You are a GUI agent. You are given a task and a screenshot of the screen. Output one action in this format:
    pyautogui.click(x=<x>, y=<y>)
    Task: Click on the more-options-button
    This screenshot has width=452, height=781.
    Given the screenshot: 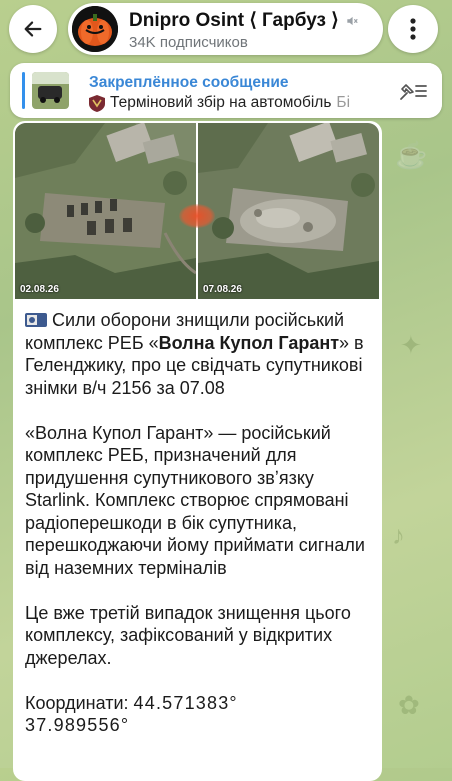 What is the action you would take?
    pyautogui.click(x=413, y=29)
    